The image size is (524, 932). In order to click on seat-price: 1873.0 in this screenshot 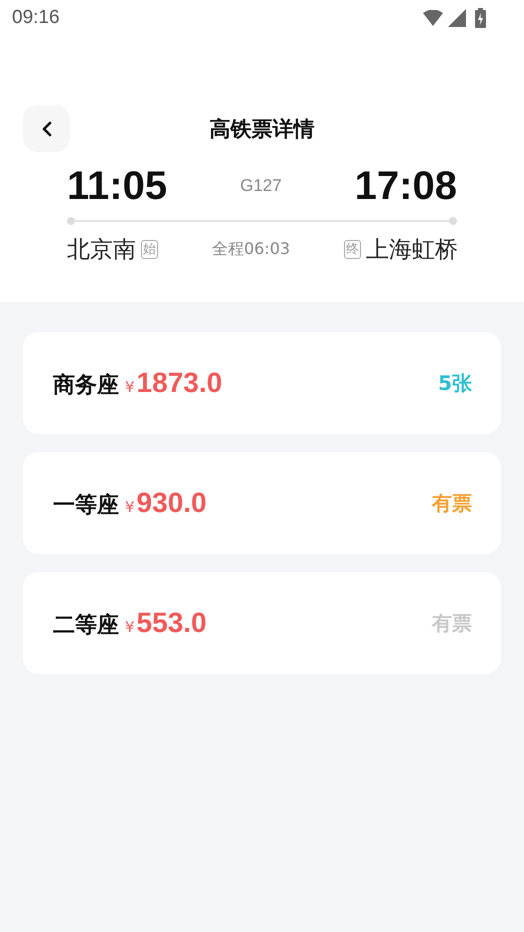, I will do `click(179, 382)`.